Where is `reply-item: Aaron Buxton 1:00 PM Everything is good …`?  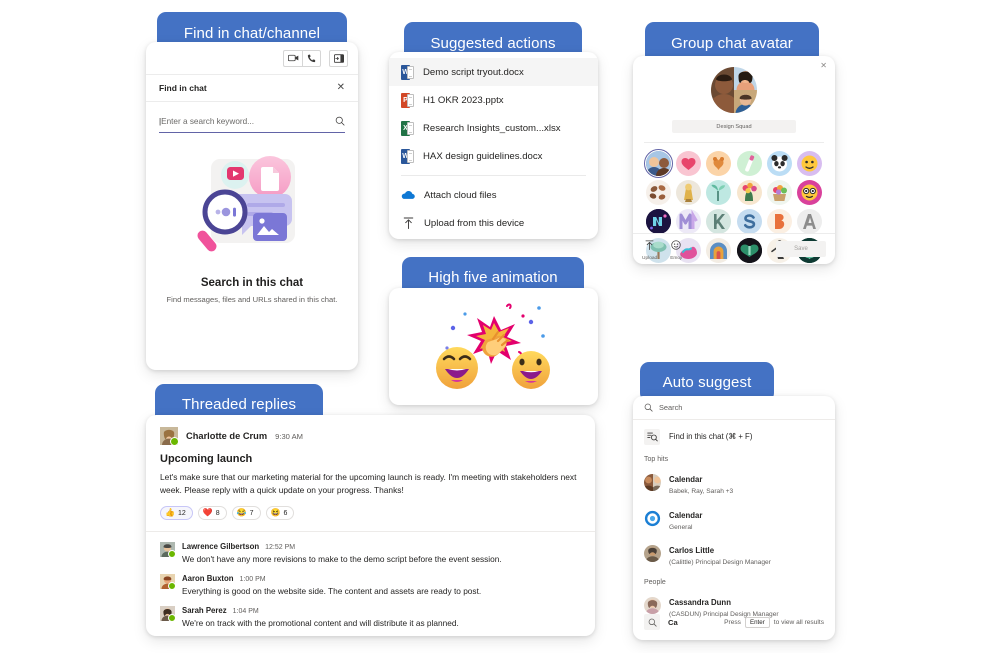
reply-item: Aaron Buxton 1:00 PM Everything is good … is located at coordinates (370, 585).